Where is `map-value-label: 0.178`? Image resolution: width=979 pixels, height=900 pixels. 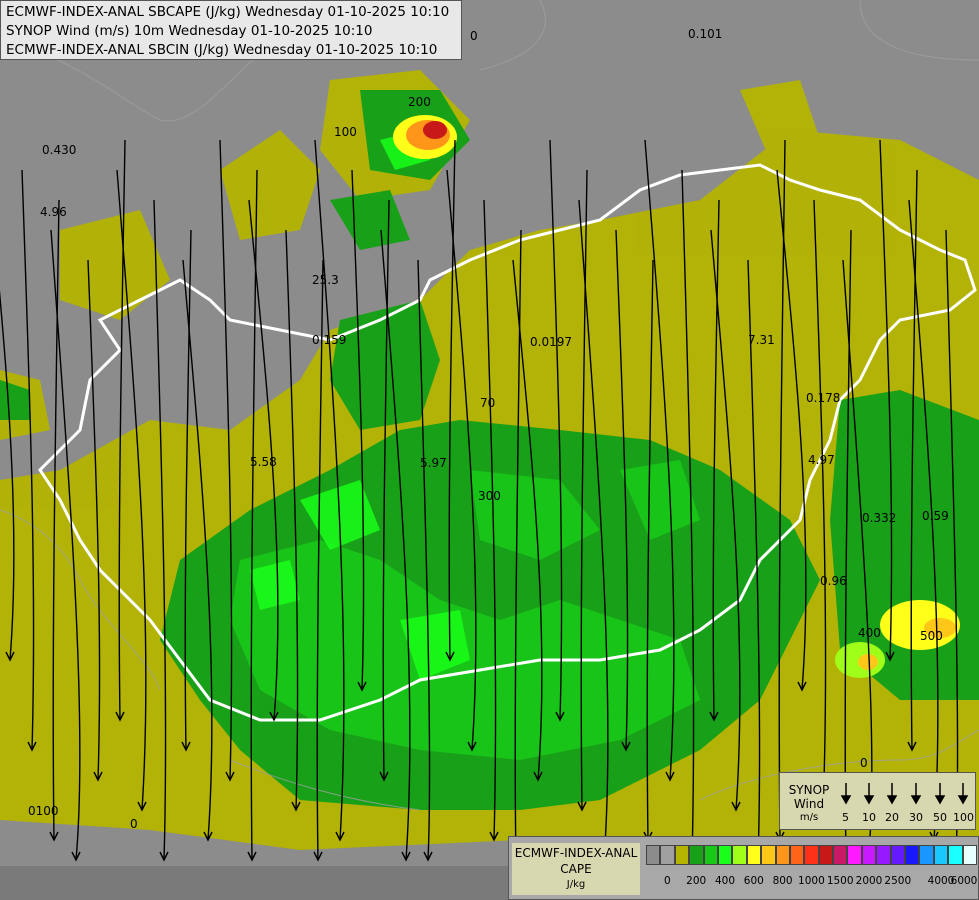
map-value-label: 0.178 is located at coordinates (823, 398).